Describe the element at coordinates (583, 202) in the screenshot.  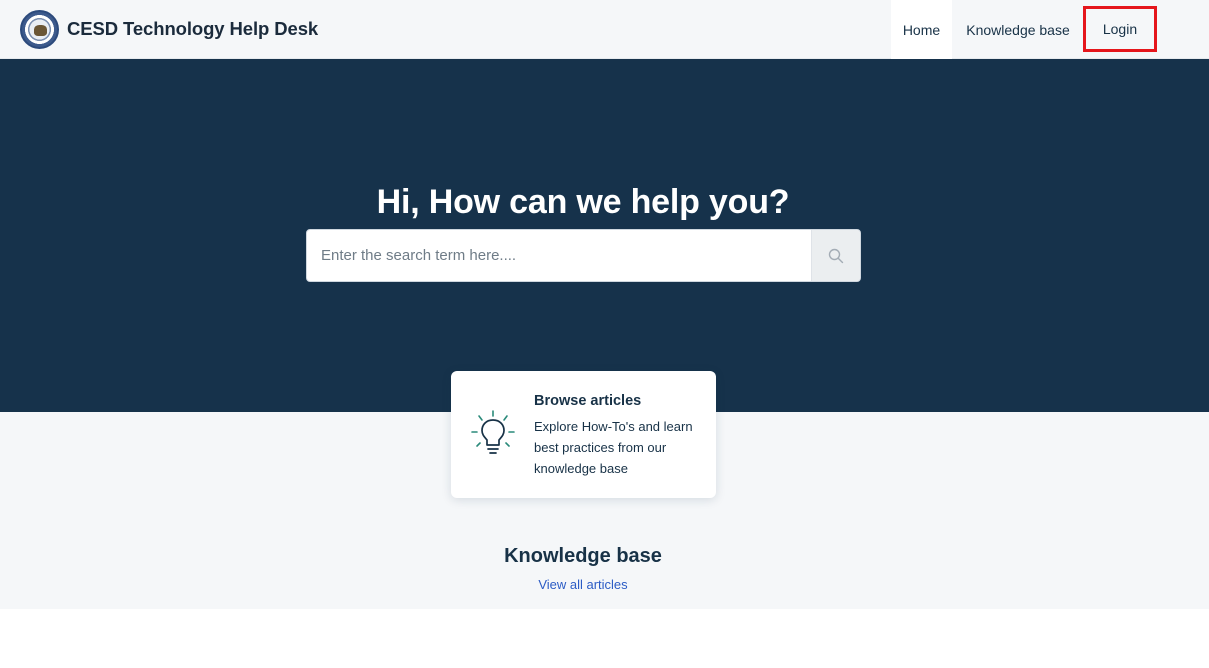
I see `hero-title: Hi, How can we help you?` at that location.